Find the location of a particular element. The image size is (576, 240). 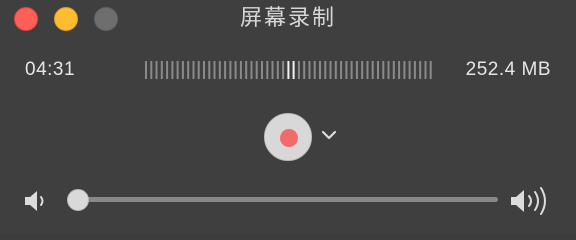

audio-level-meter is located at coordinates (288, 70).